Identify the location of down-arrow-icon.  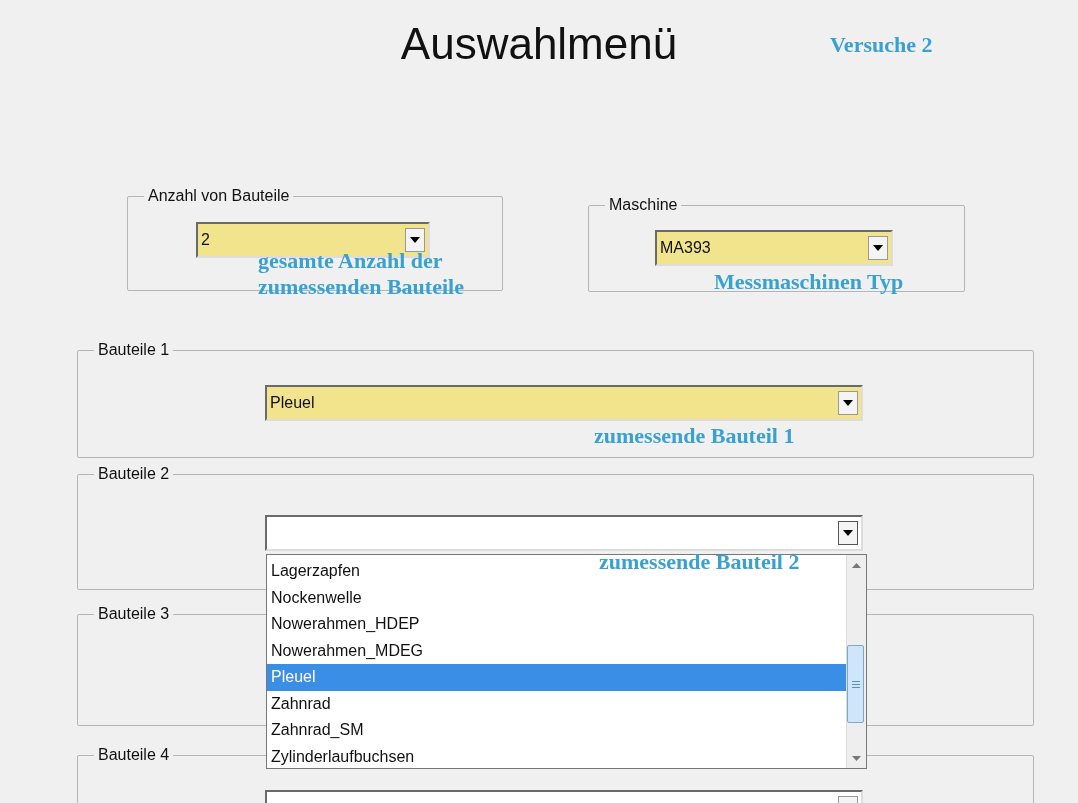
(856, 758).